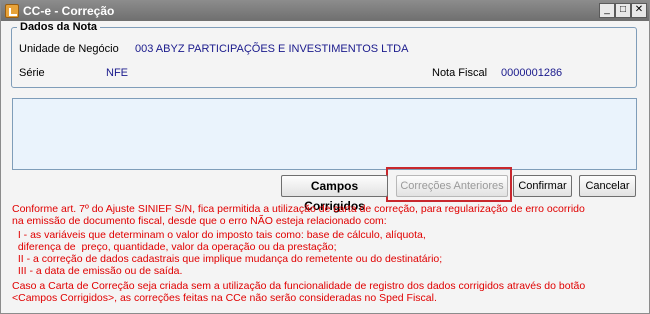 This screenshot has width=650, height=314. I want to click on title-bar: CC-e - Correção _ □ ✕, so click(325, 11).